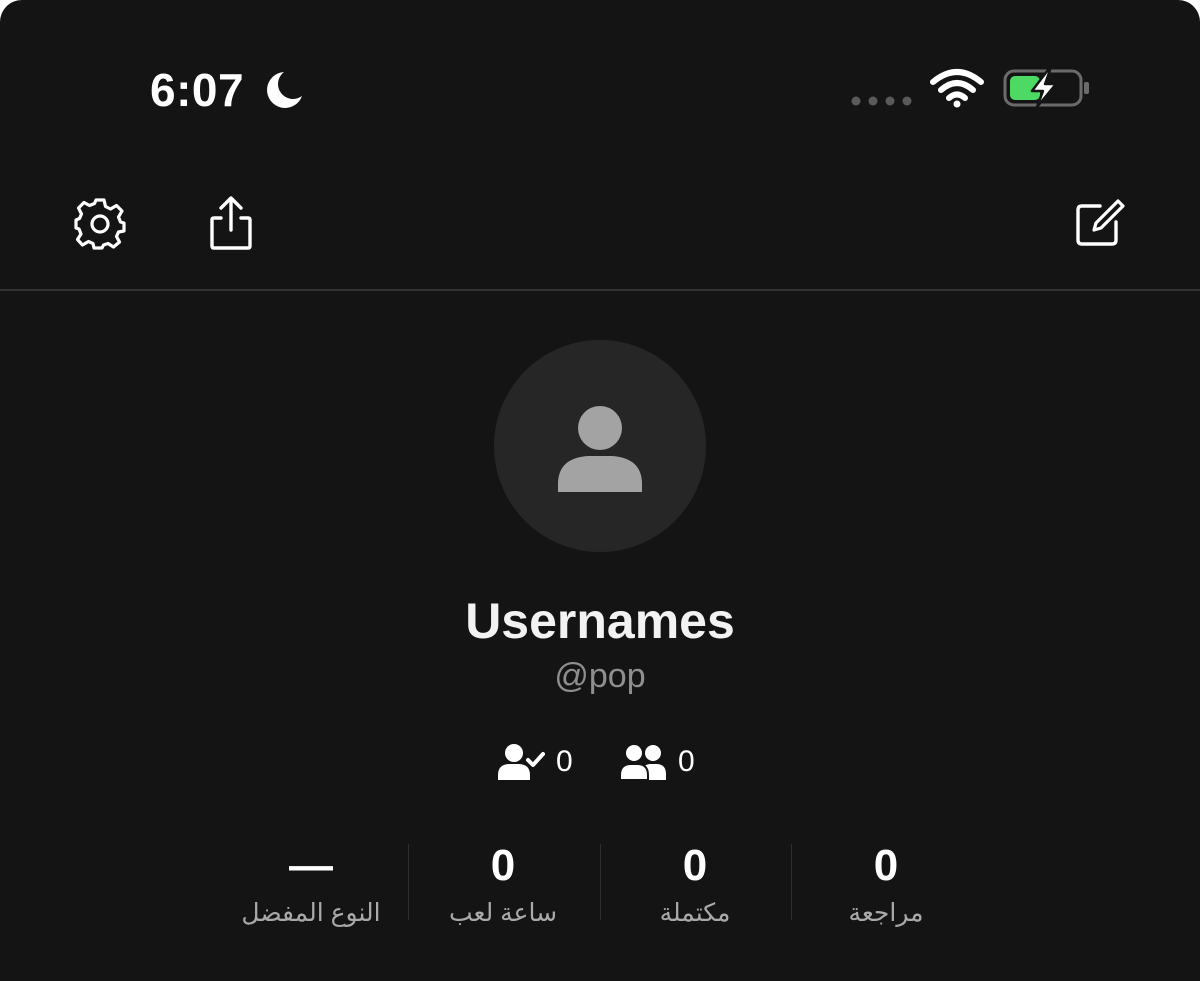  I want to click on stat-favorite-genre: — النوع المفضل, so click(311, 887).